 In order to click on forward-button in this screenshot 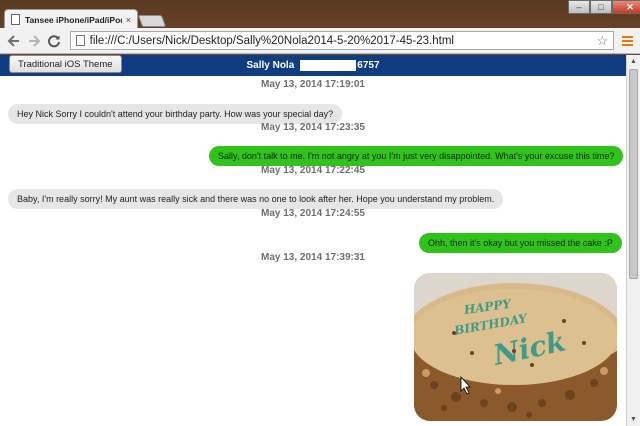, I will do `click(34, 41)`.